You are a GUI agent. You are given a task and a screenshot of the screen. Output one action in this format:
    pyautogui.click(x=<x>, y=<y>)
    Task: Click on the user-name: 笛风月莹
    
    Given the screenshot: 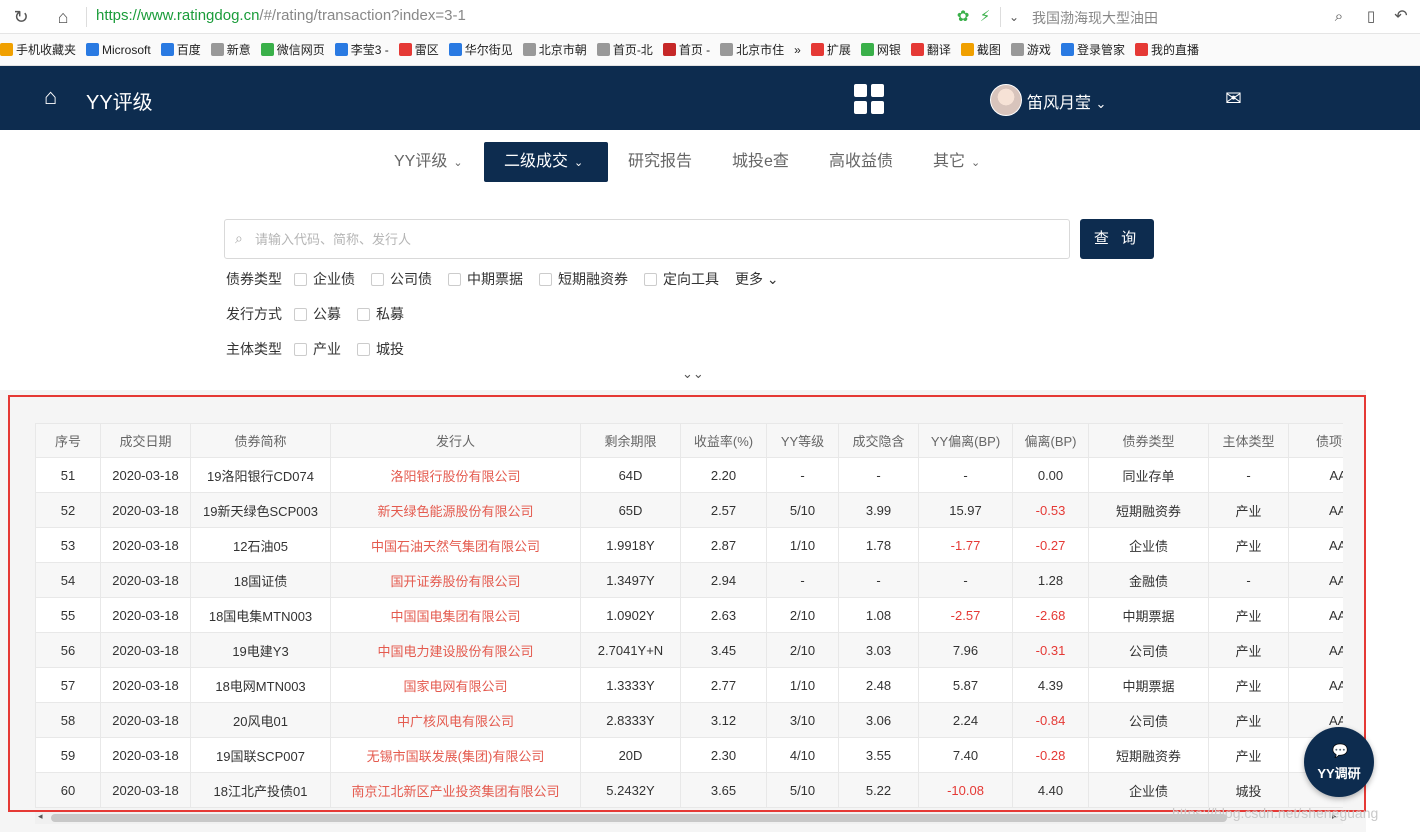 What is the action you would take?
    pyautogui.click(x=1059, y=103)
    